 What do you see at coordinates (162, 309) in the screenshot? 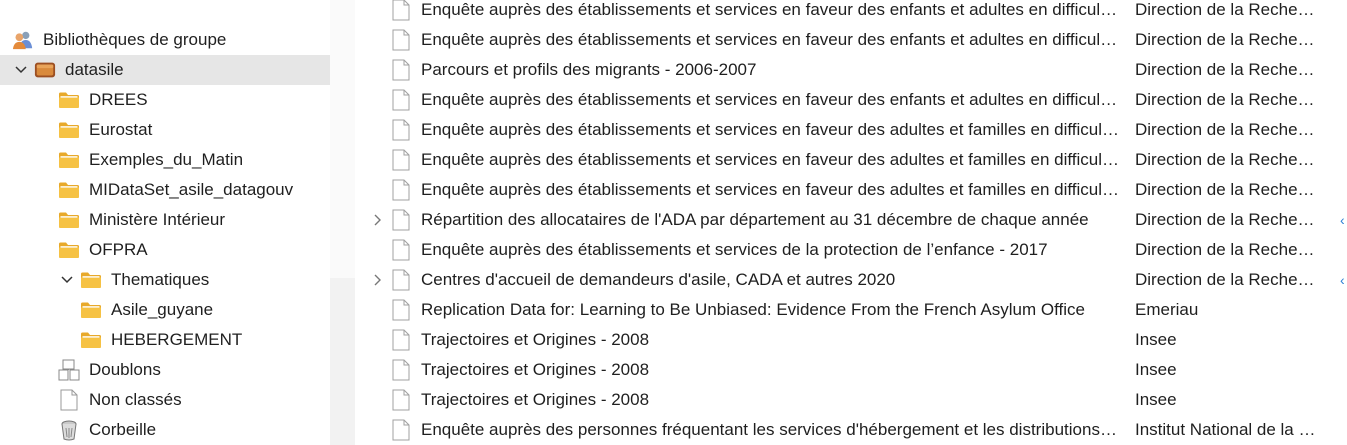
I see `sidebar-item-label: Asile_guyane` at bounding box center [162, 309].